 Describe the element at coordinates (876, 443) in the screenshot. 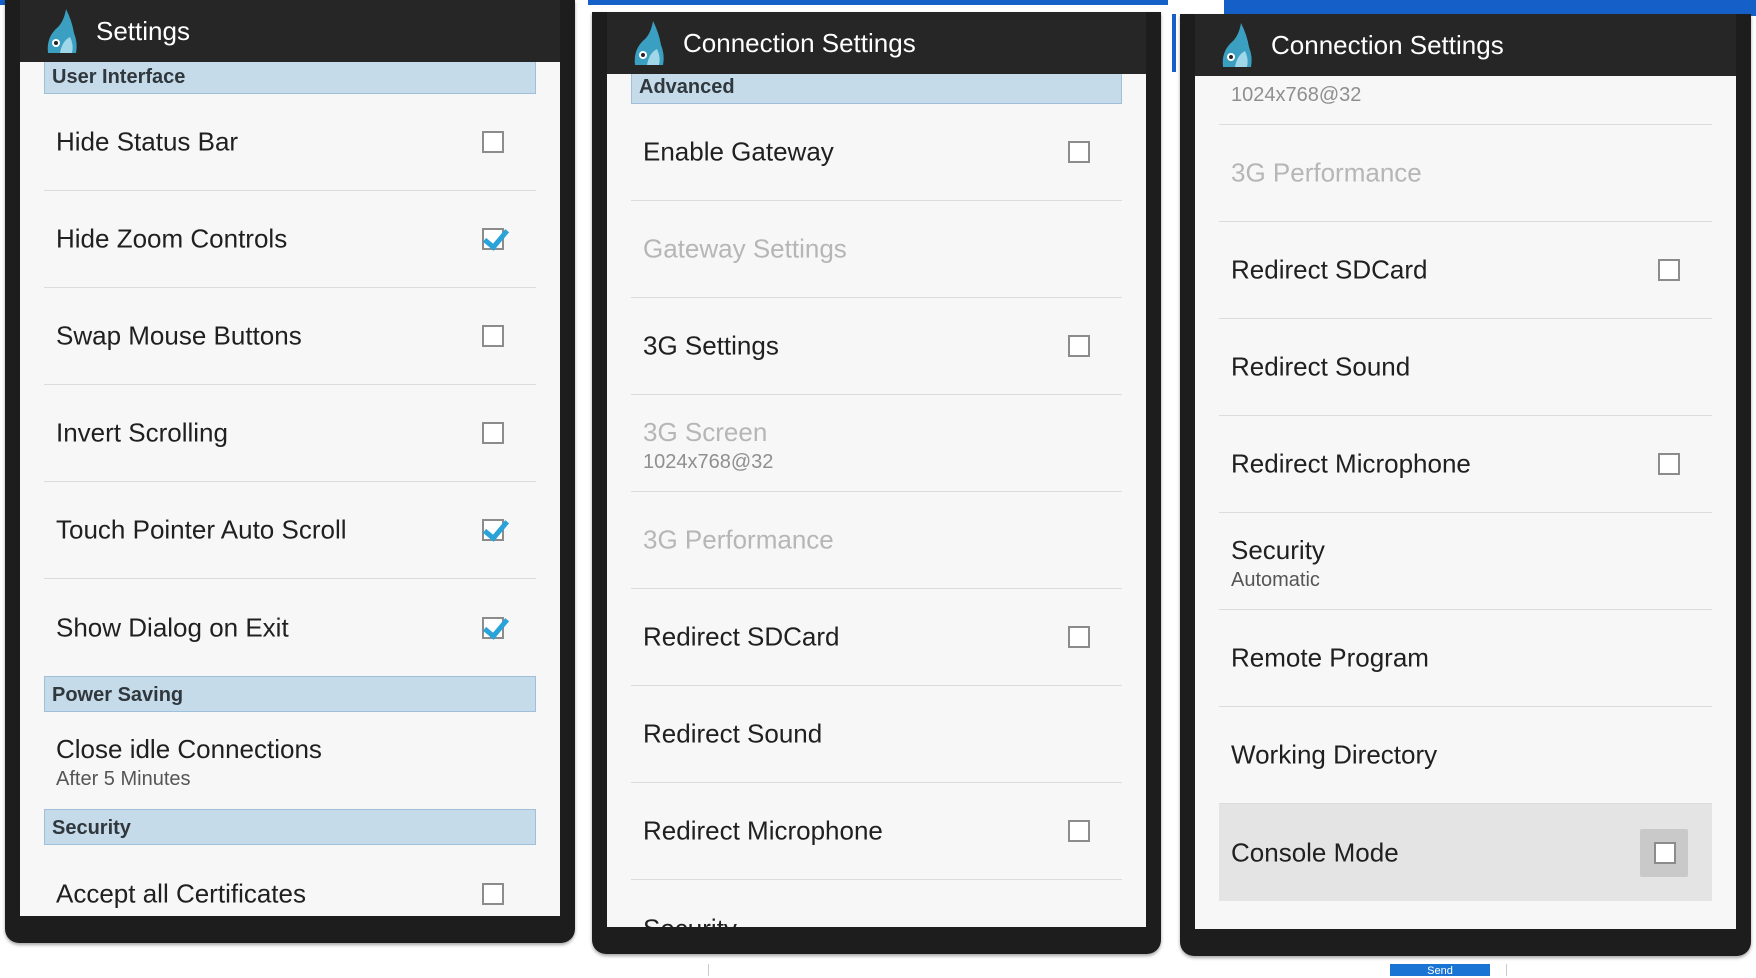

I see `pref-3g-screen: 3G Screen 1024x768@32` at that location.